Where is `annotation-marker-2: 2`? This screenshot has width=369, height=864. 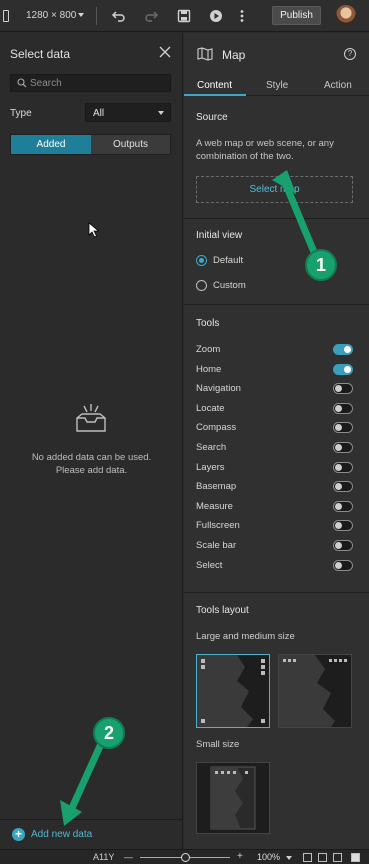 annotation-marker-2: 2 is located at coordinates (109, 733).